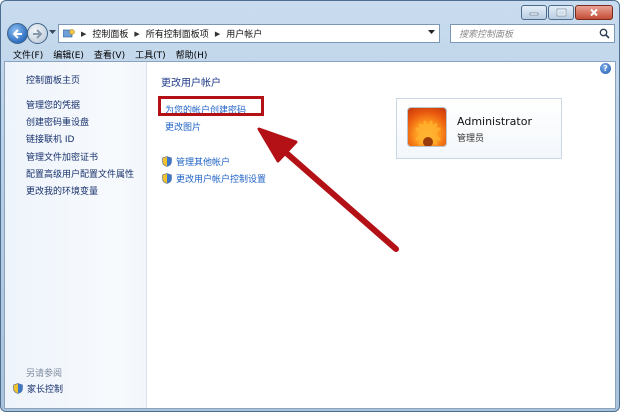 This screenshot has height=412, width=620. I want to click on forward-button, so click(37, 33).